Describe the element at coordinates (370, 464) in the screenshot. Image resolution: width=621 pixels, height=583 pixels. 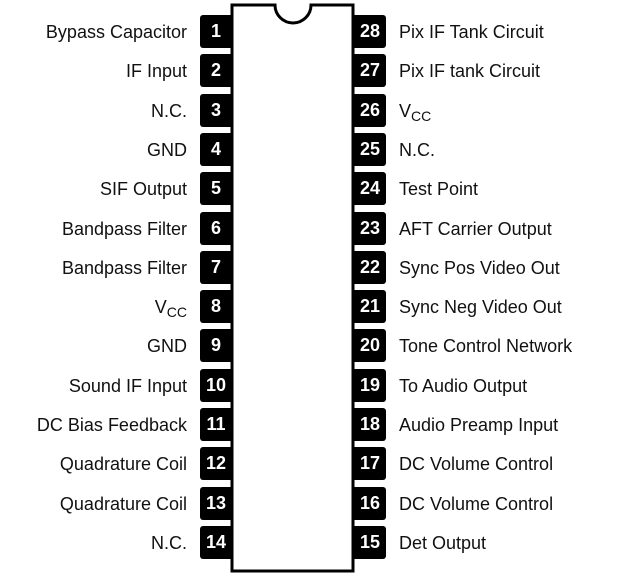
I see `pin-17-number: 17` at that location.